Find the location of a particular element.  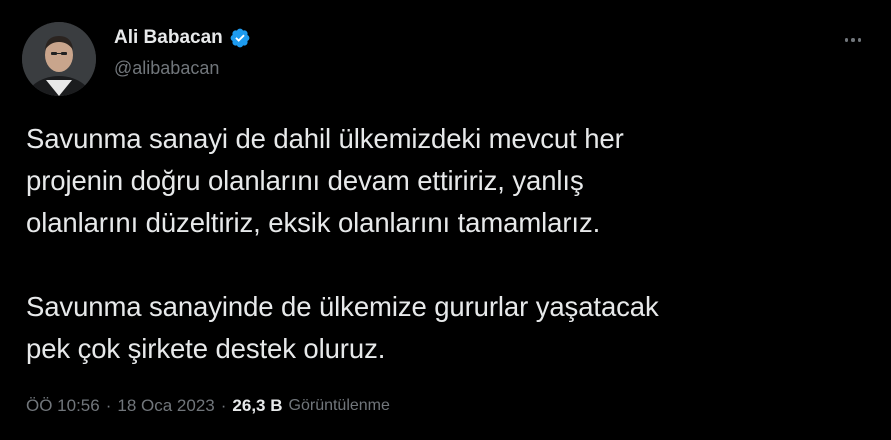

more-dots-icon is located at coordinates (853, 40).